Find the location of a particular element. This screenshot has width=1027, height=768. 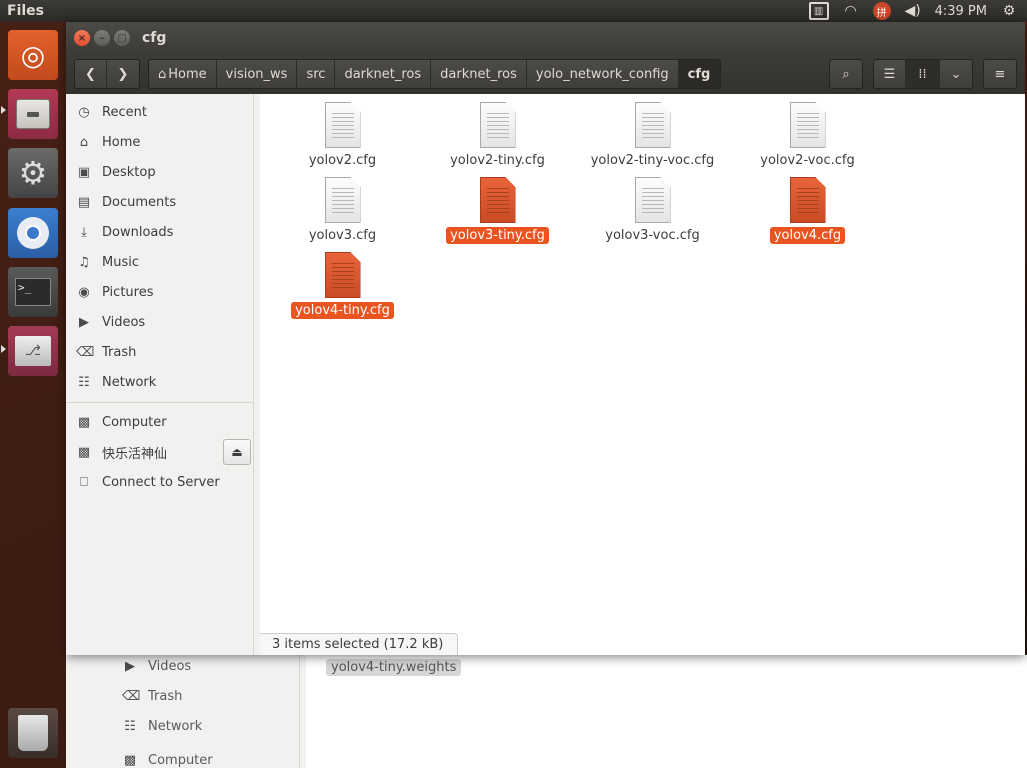

breadcrumb-item: src is located at coordinates (316, 74).